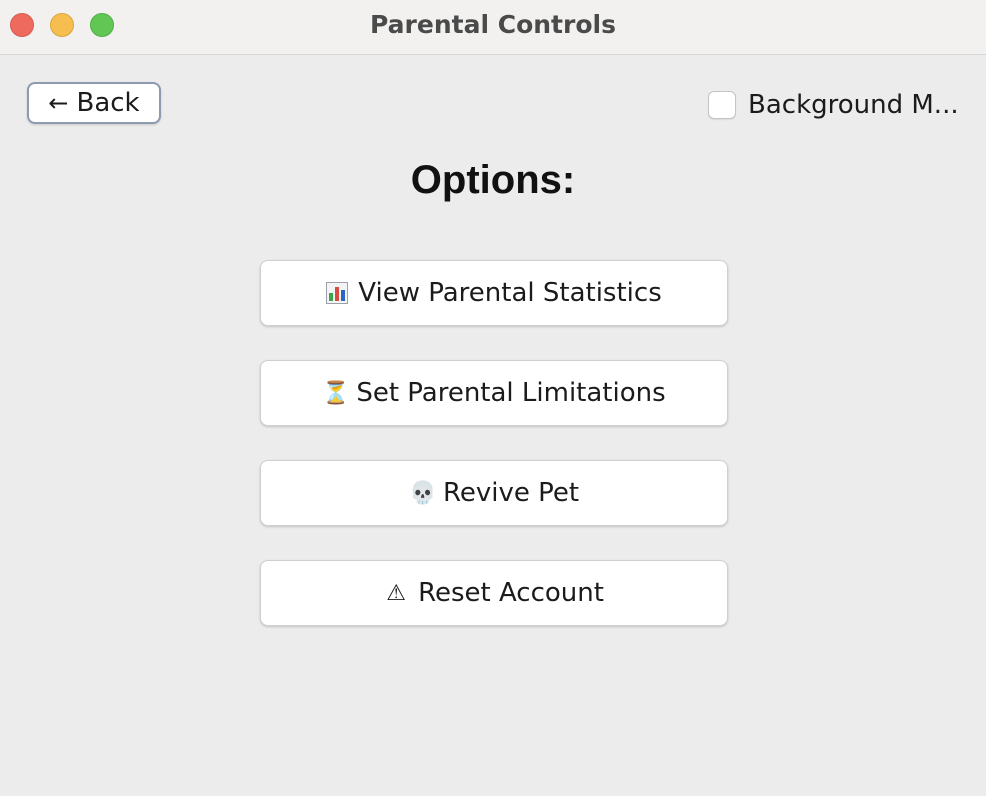 This screenshot has width=986, height=796. I want to click on back-button: ← Back, so click(94, 103).